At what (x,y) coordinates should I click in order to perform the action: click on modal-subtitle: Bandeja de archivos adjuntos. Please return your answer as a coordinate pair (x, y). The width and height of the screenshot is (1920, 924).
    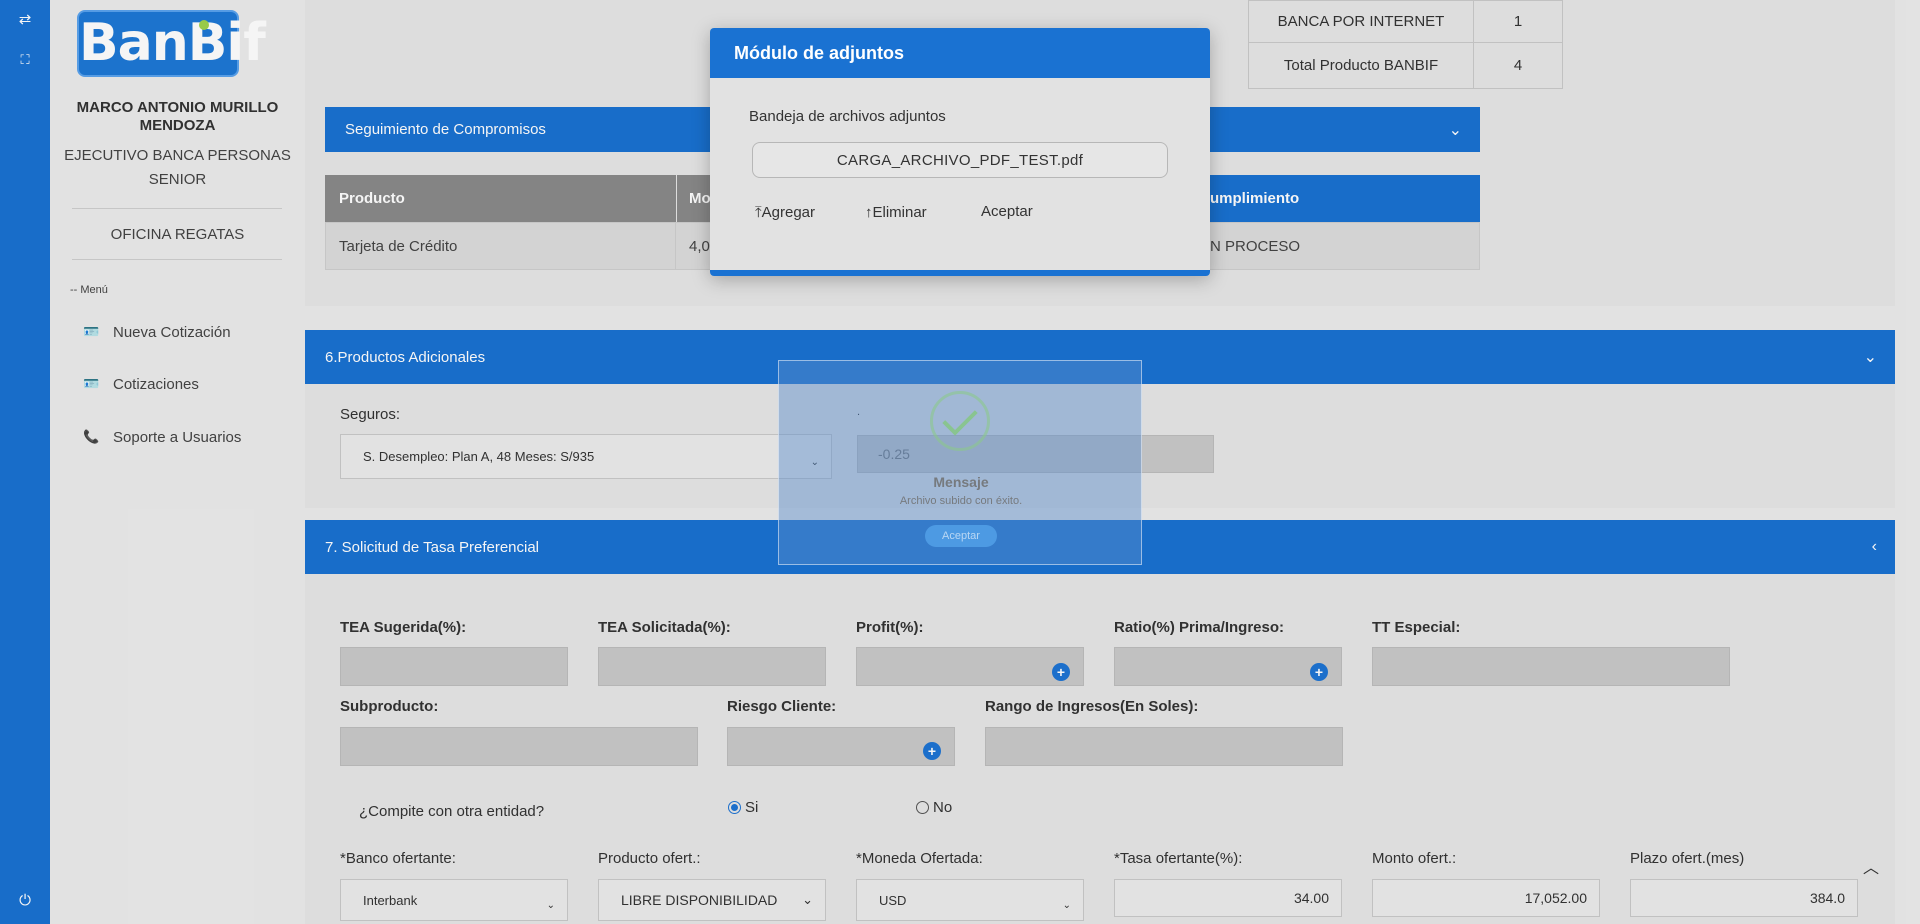
    Looking at the image, I should click on (847, 116).